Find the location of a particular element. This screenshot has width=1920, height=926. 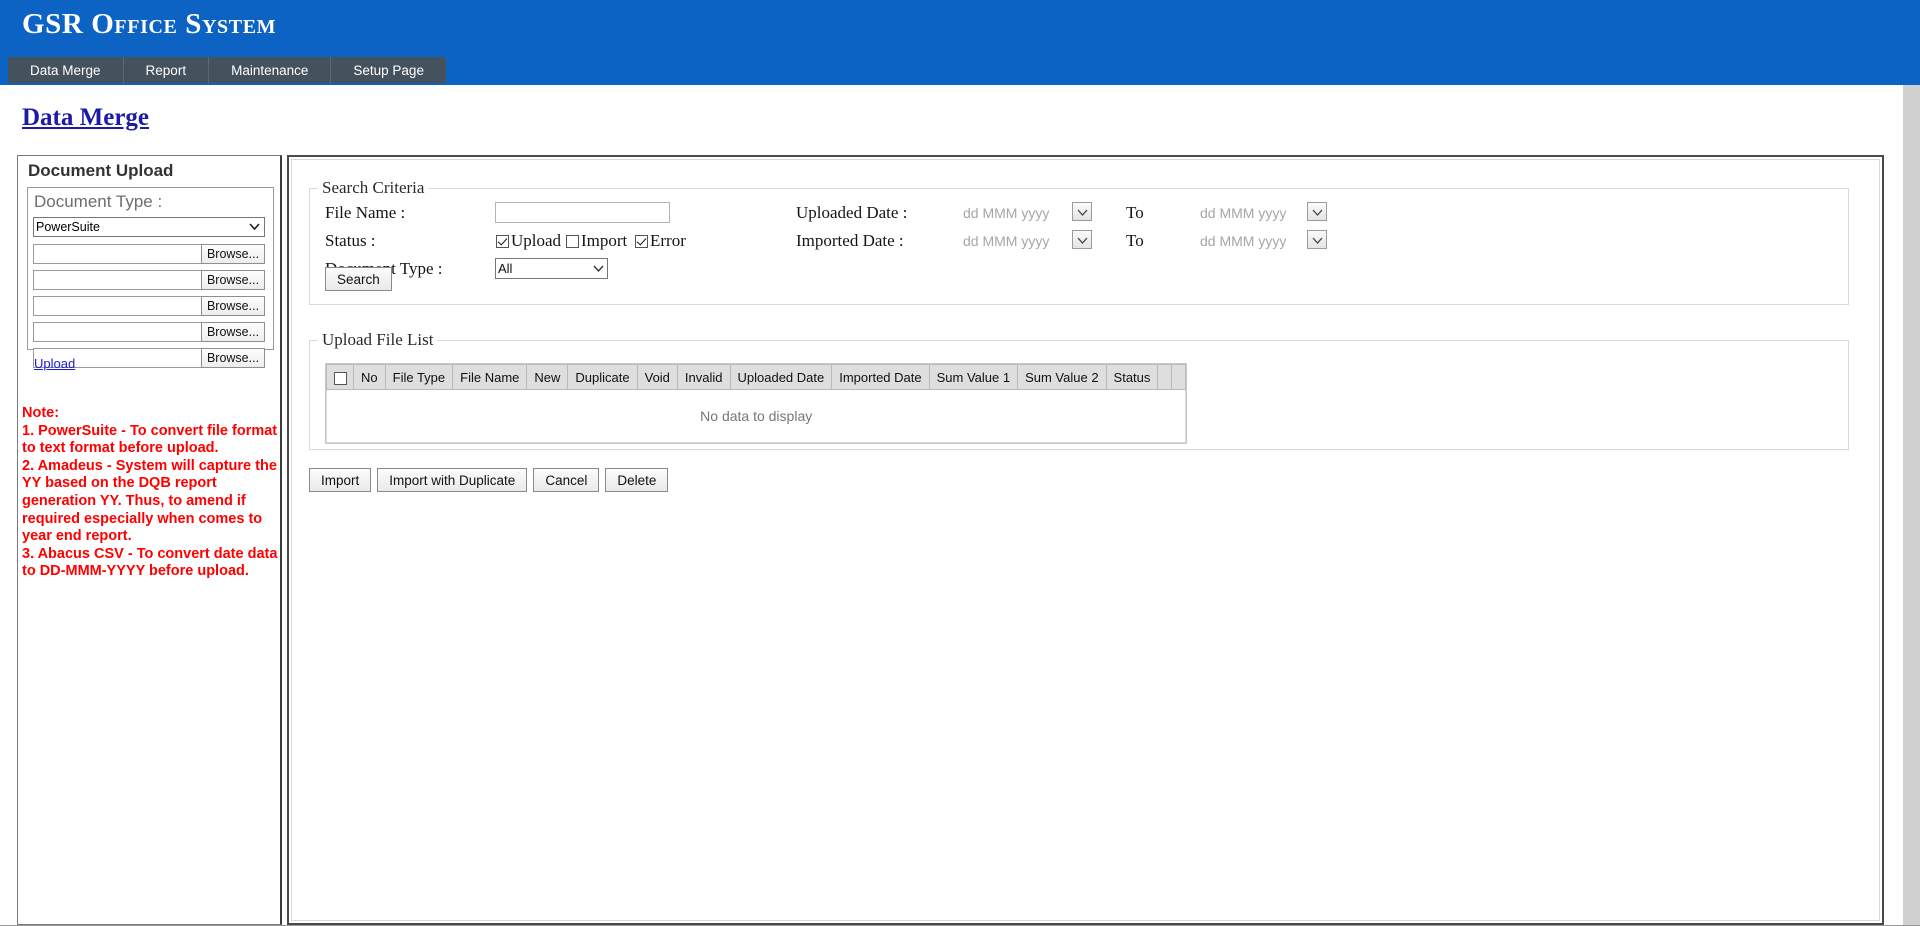

status-checkbox-import: Import is located at coordinates (596, 241).